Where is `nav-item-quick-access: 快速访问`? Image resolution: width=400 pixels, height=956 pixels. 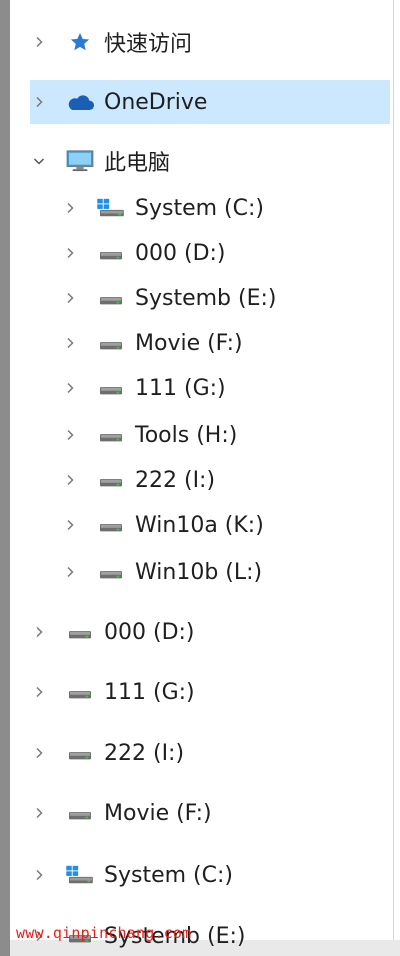 nav-item-quick-access: 快速访问 is located at coordinates (211, 42).